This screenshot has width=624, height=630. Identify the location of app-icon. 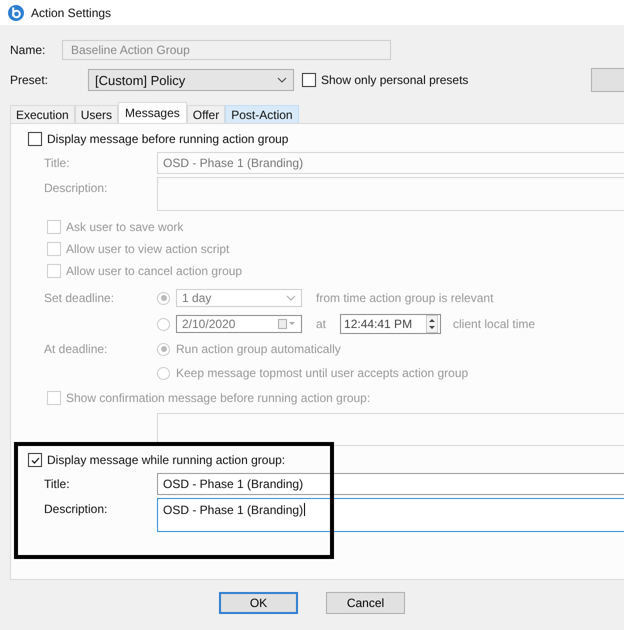
(16, 12).